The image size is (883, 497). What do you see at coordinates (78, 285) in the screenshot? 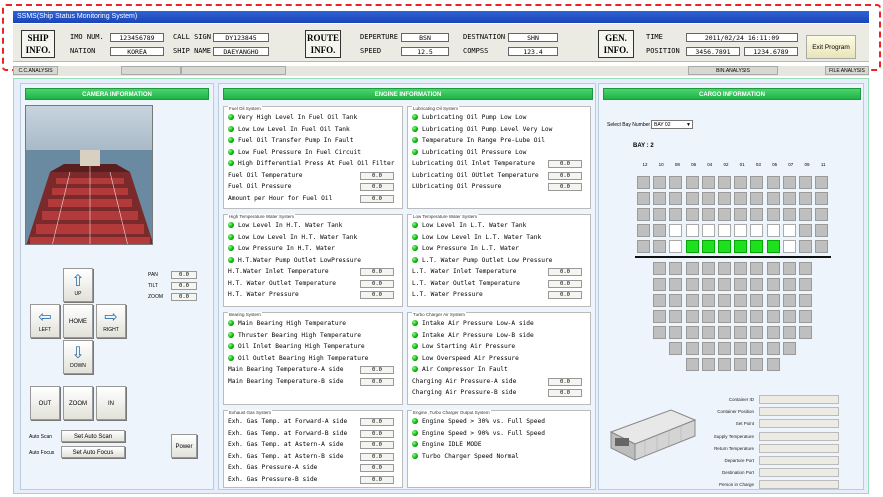
I see `pan-up-button: ⇧ UP` at bounding box center [78, 285].